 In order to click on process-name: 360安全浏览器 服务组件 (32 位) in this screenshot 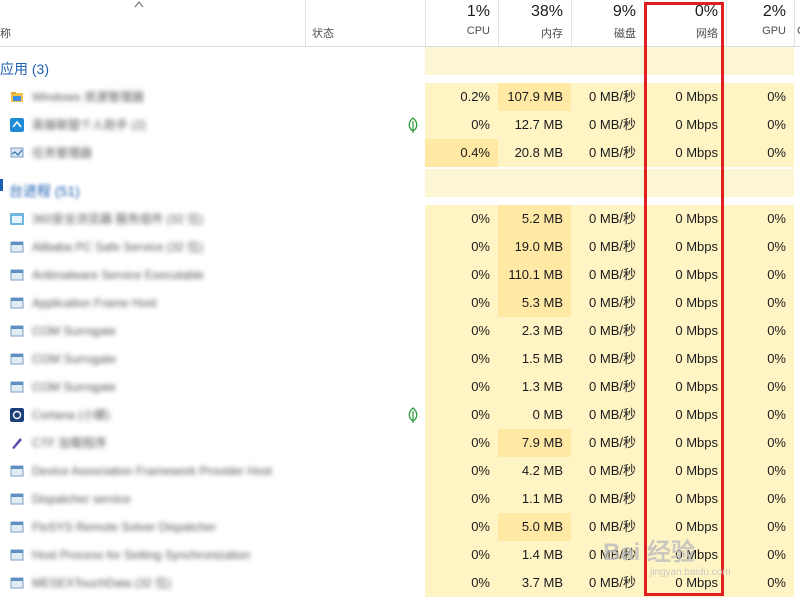, I will do `click(118, 219)`.